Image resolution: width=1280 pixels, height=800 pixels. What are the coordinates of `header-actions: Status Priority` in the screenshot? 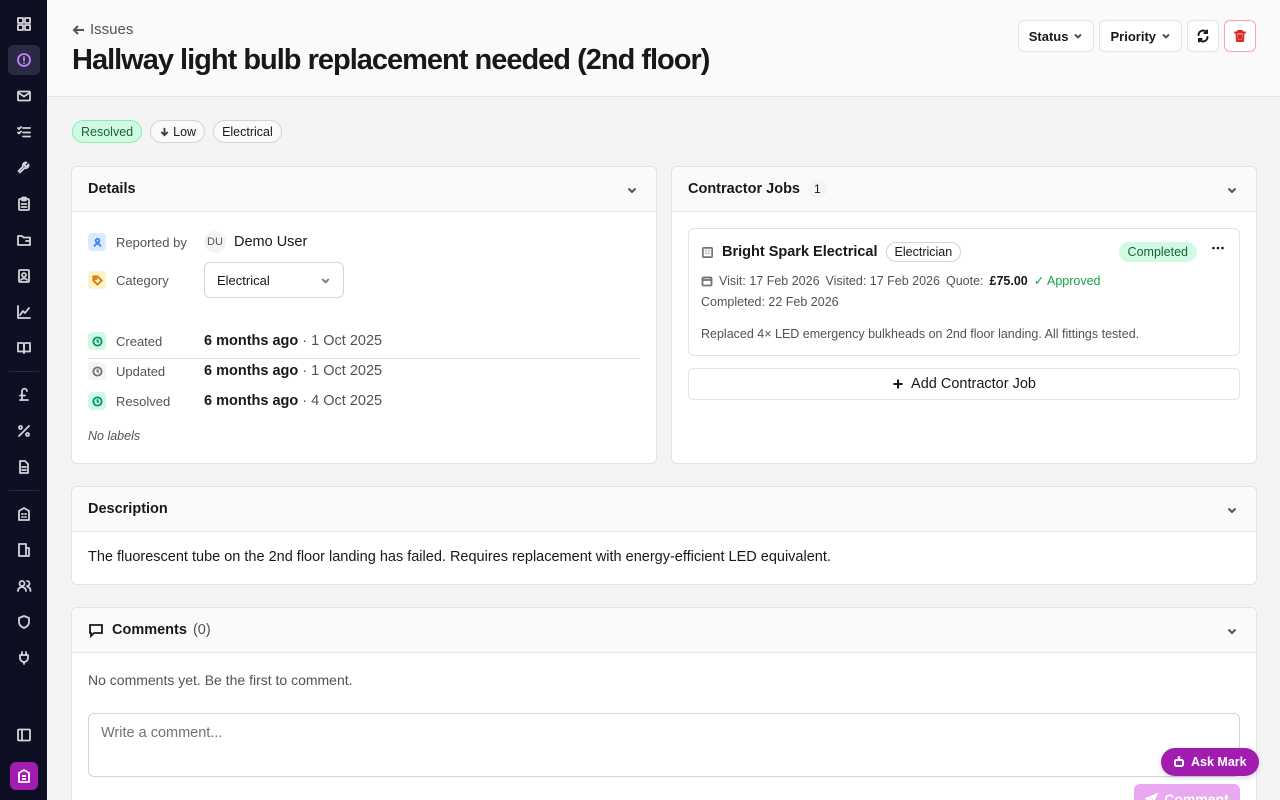 It's located at (1136, 36).